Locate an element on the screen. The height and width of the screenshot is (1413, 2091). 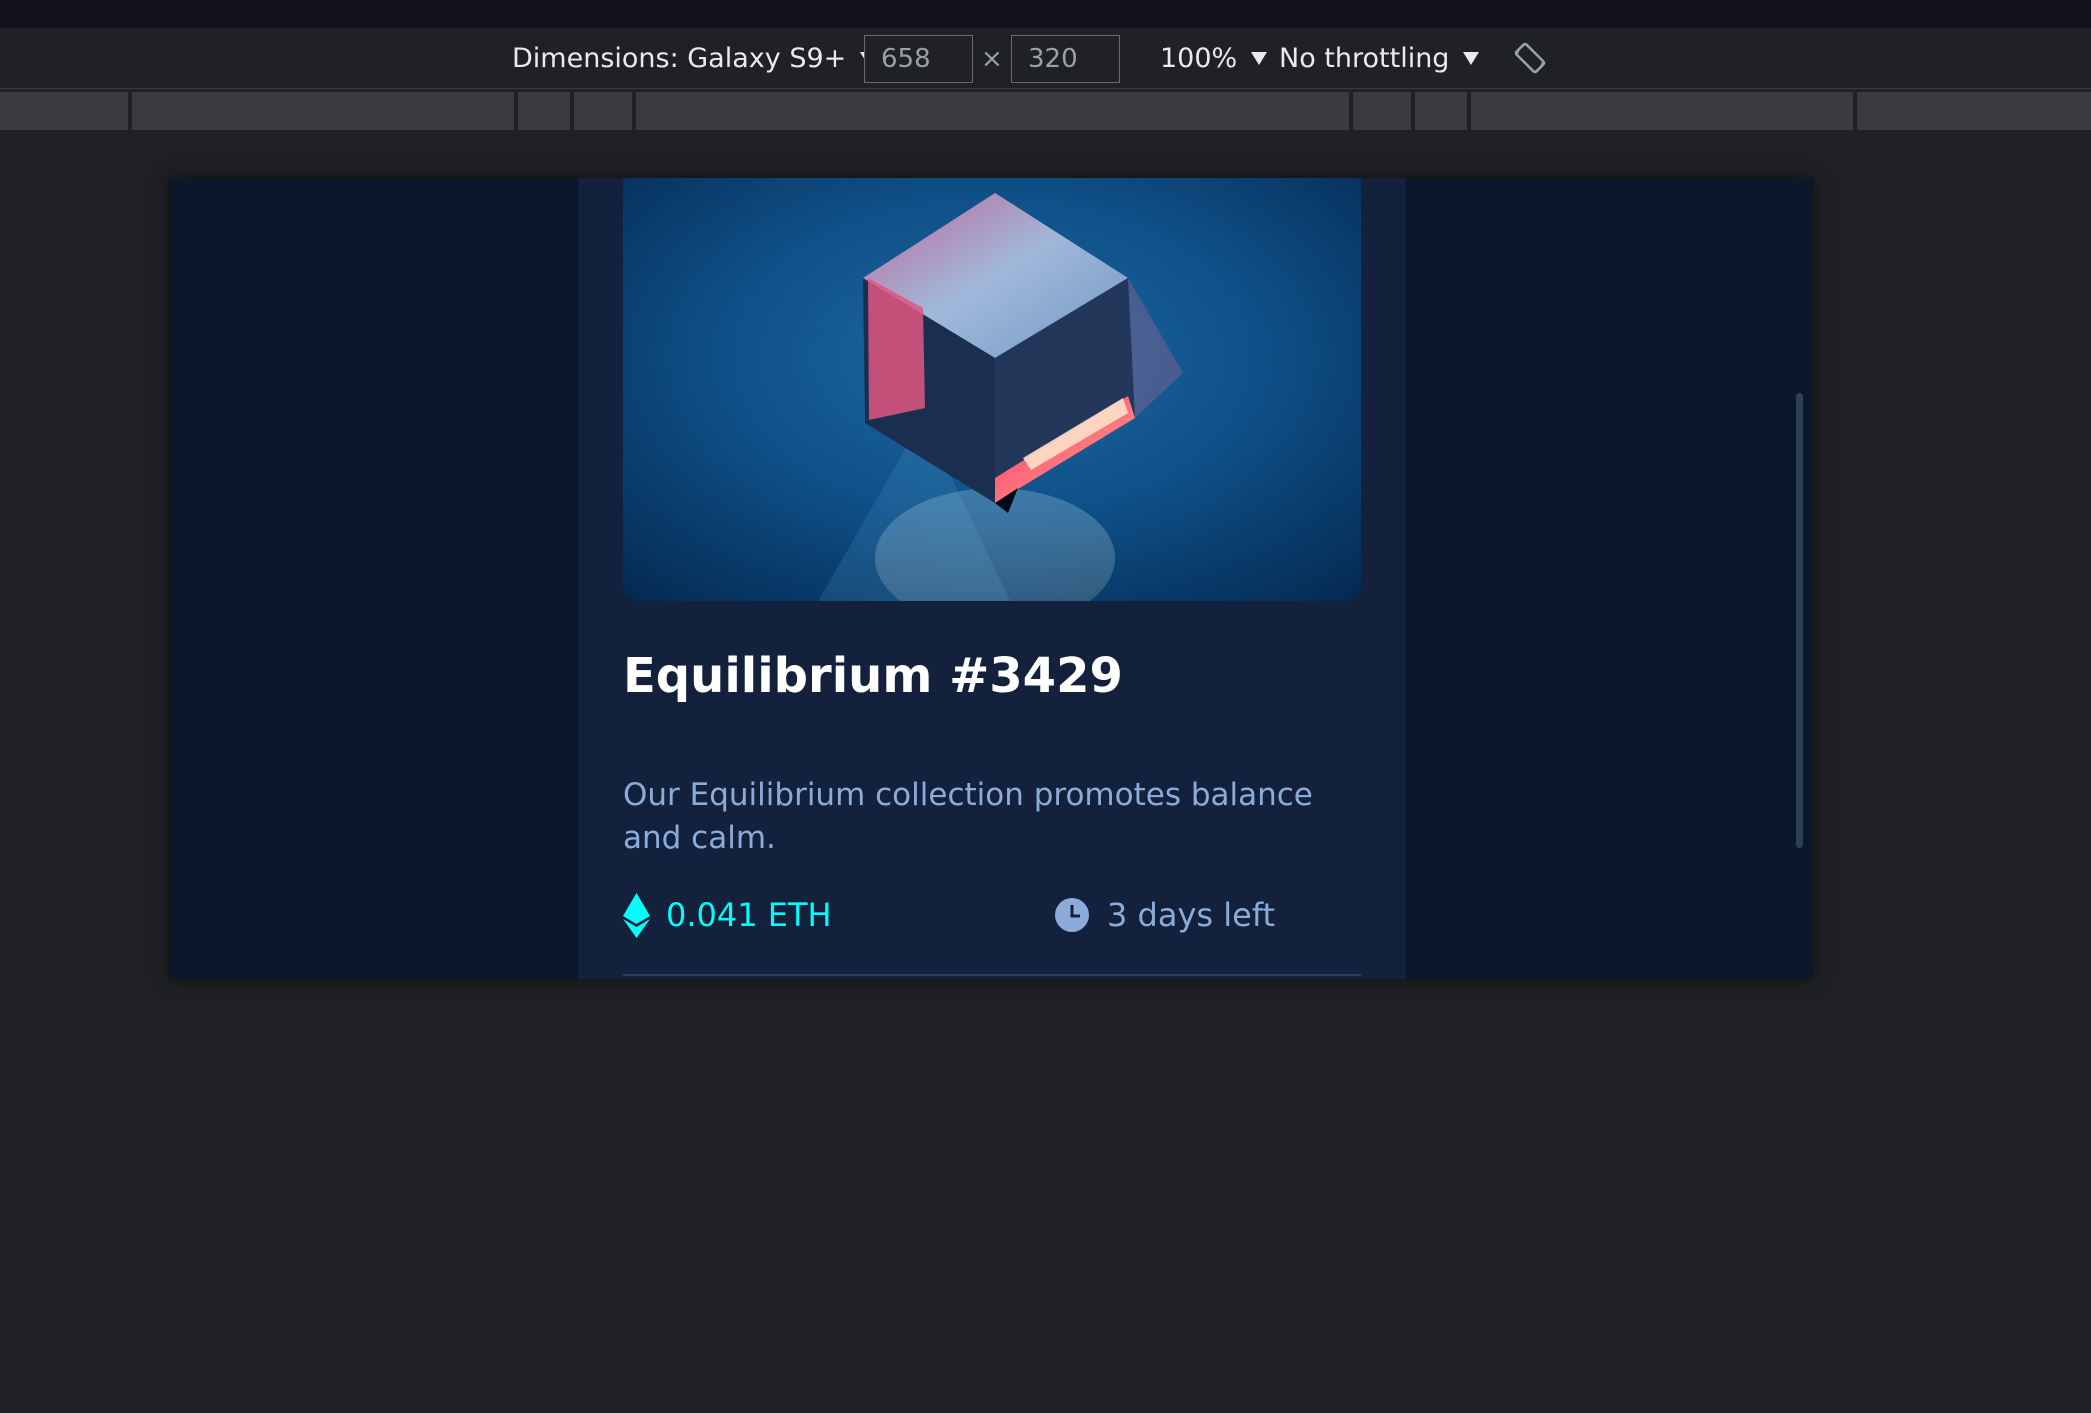
time-info: 3 days left is located at coordinates (1165, 915).